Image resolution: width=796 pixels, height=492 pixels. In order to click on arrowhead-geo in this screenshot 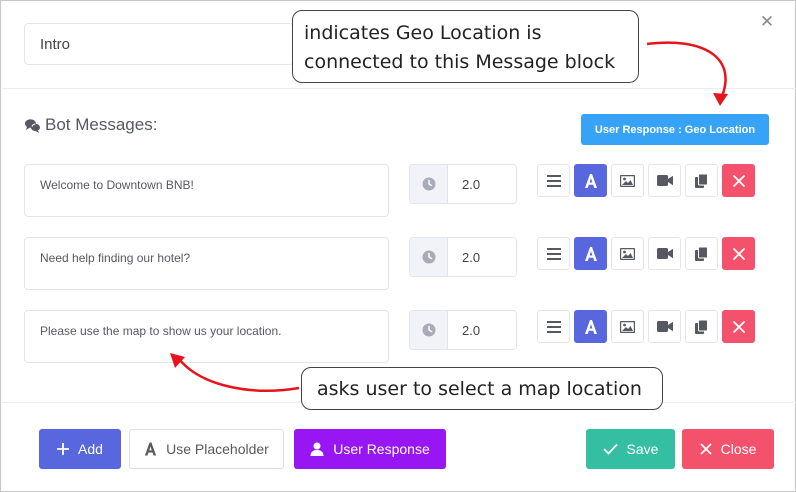, I will do `click(720, 99)`.